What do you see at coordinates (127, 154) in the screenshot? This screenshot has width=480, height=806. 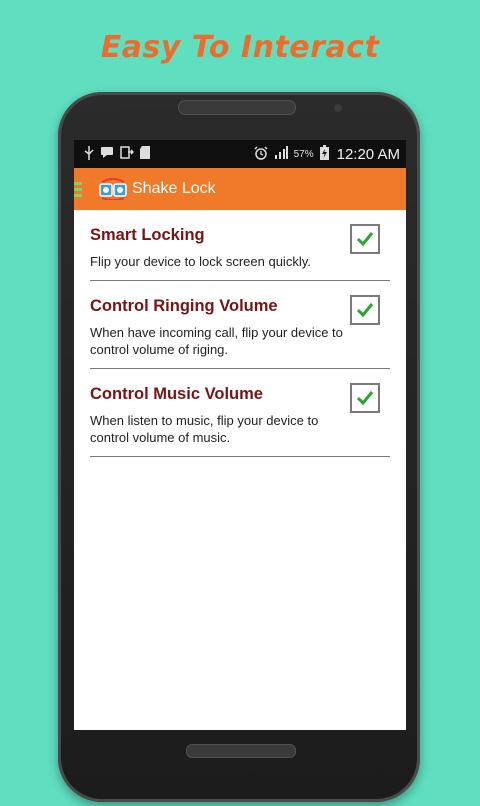 I see `download-icon` at bounding box center [127, 154].